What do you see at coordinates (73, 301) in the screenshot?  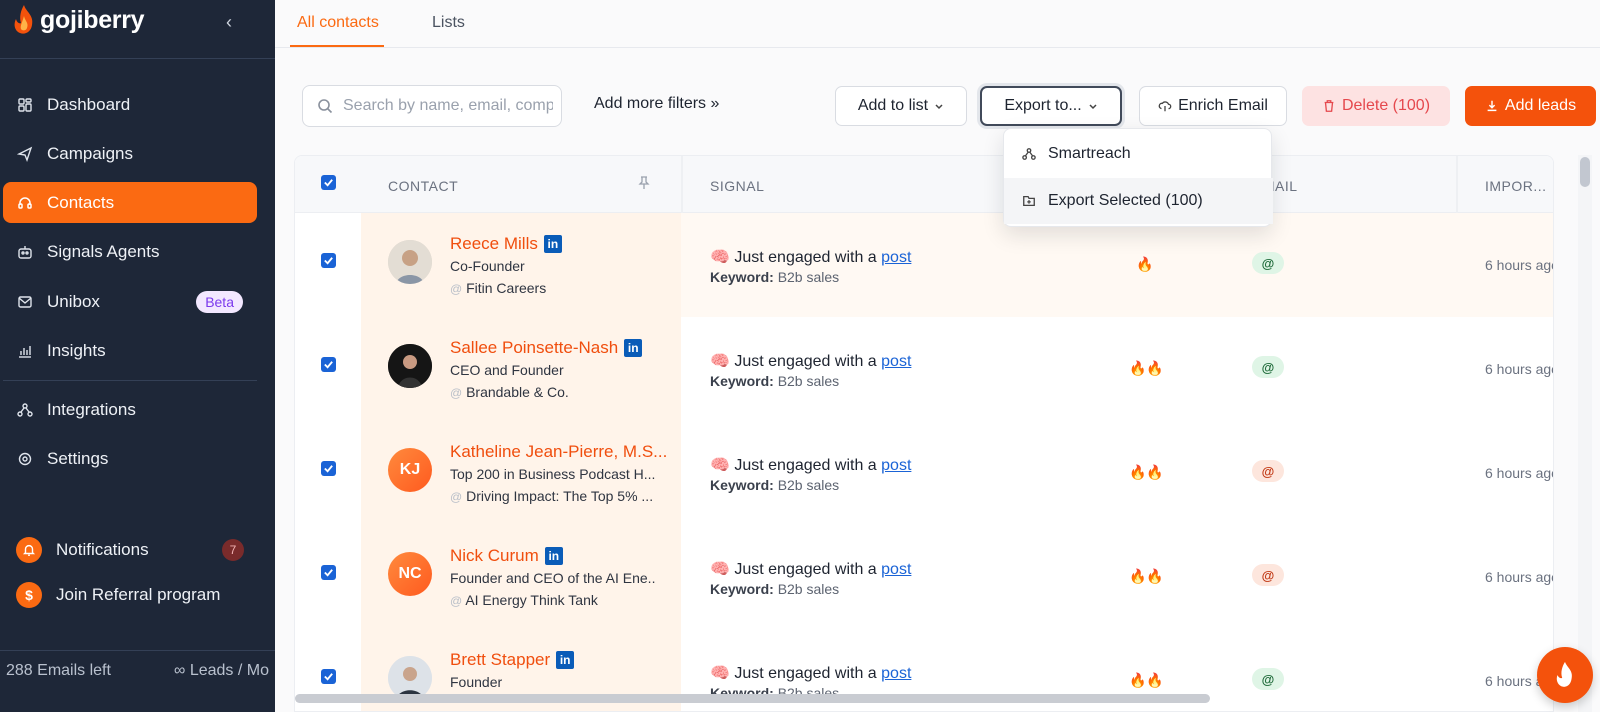 I see `sidebar-item-label: Unibox` at bounding box center [73, 301].